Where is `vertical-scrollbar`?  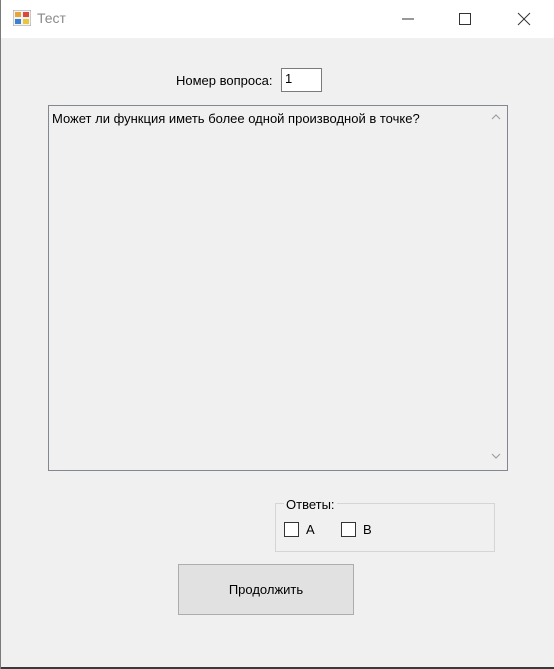 vertical-scrollbar is located at coordinates (496, 288).